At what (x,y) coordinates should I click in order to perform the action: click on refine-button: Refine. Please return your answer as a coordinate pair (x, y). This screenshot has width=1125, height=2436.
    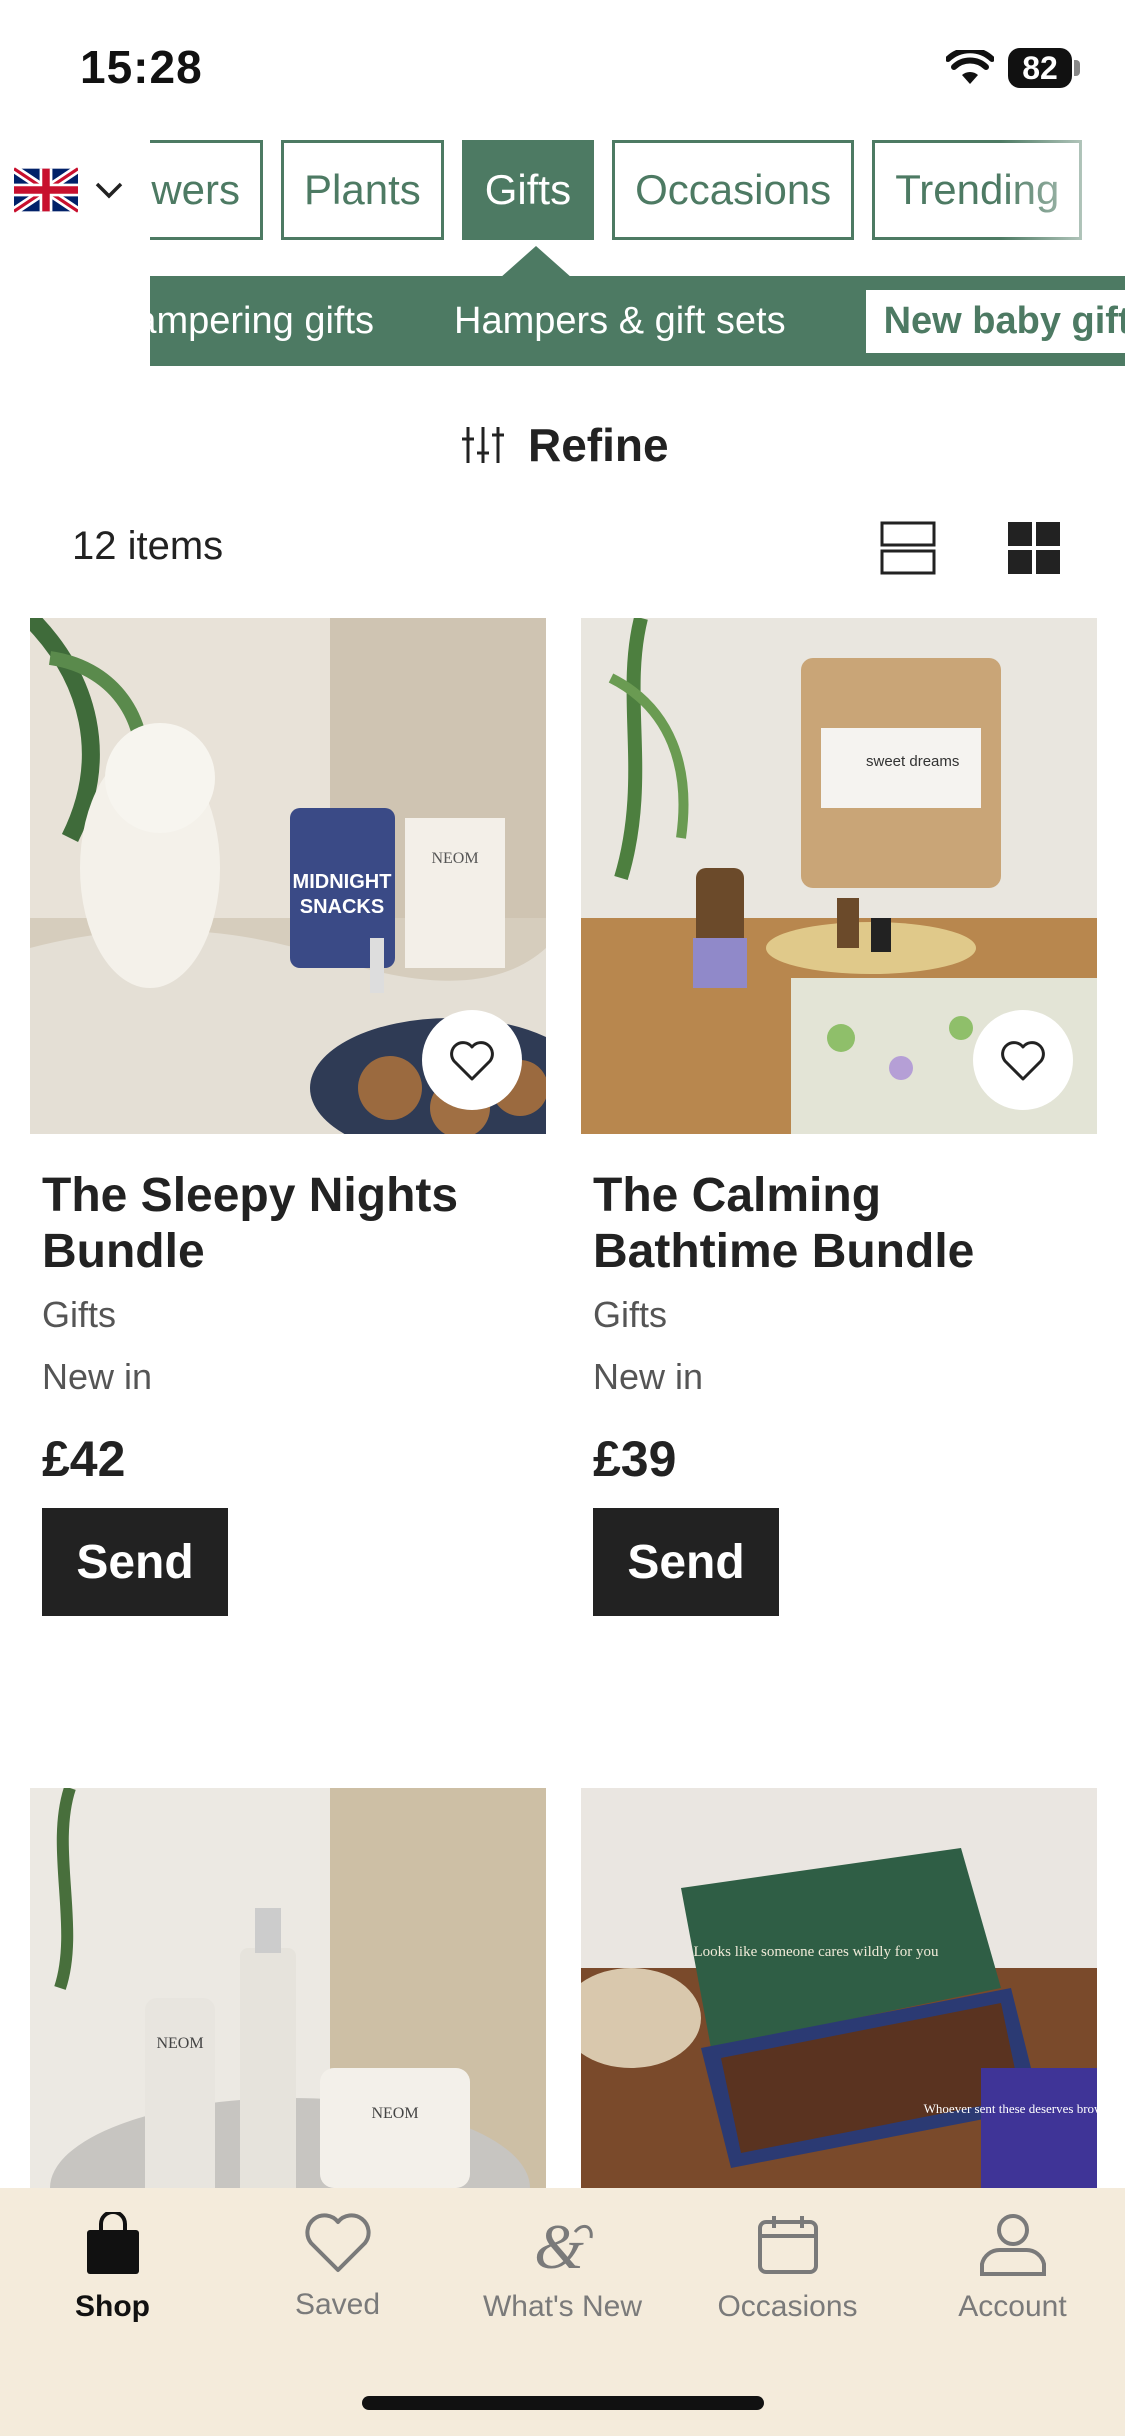
    Looking at the image, I should click on (564, 445).